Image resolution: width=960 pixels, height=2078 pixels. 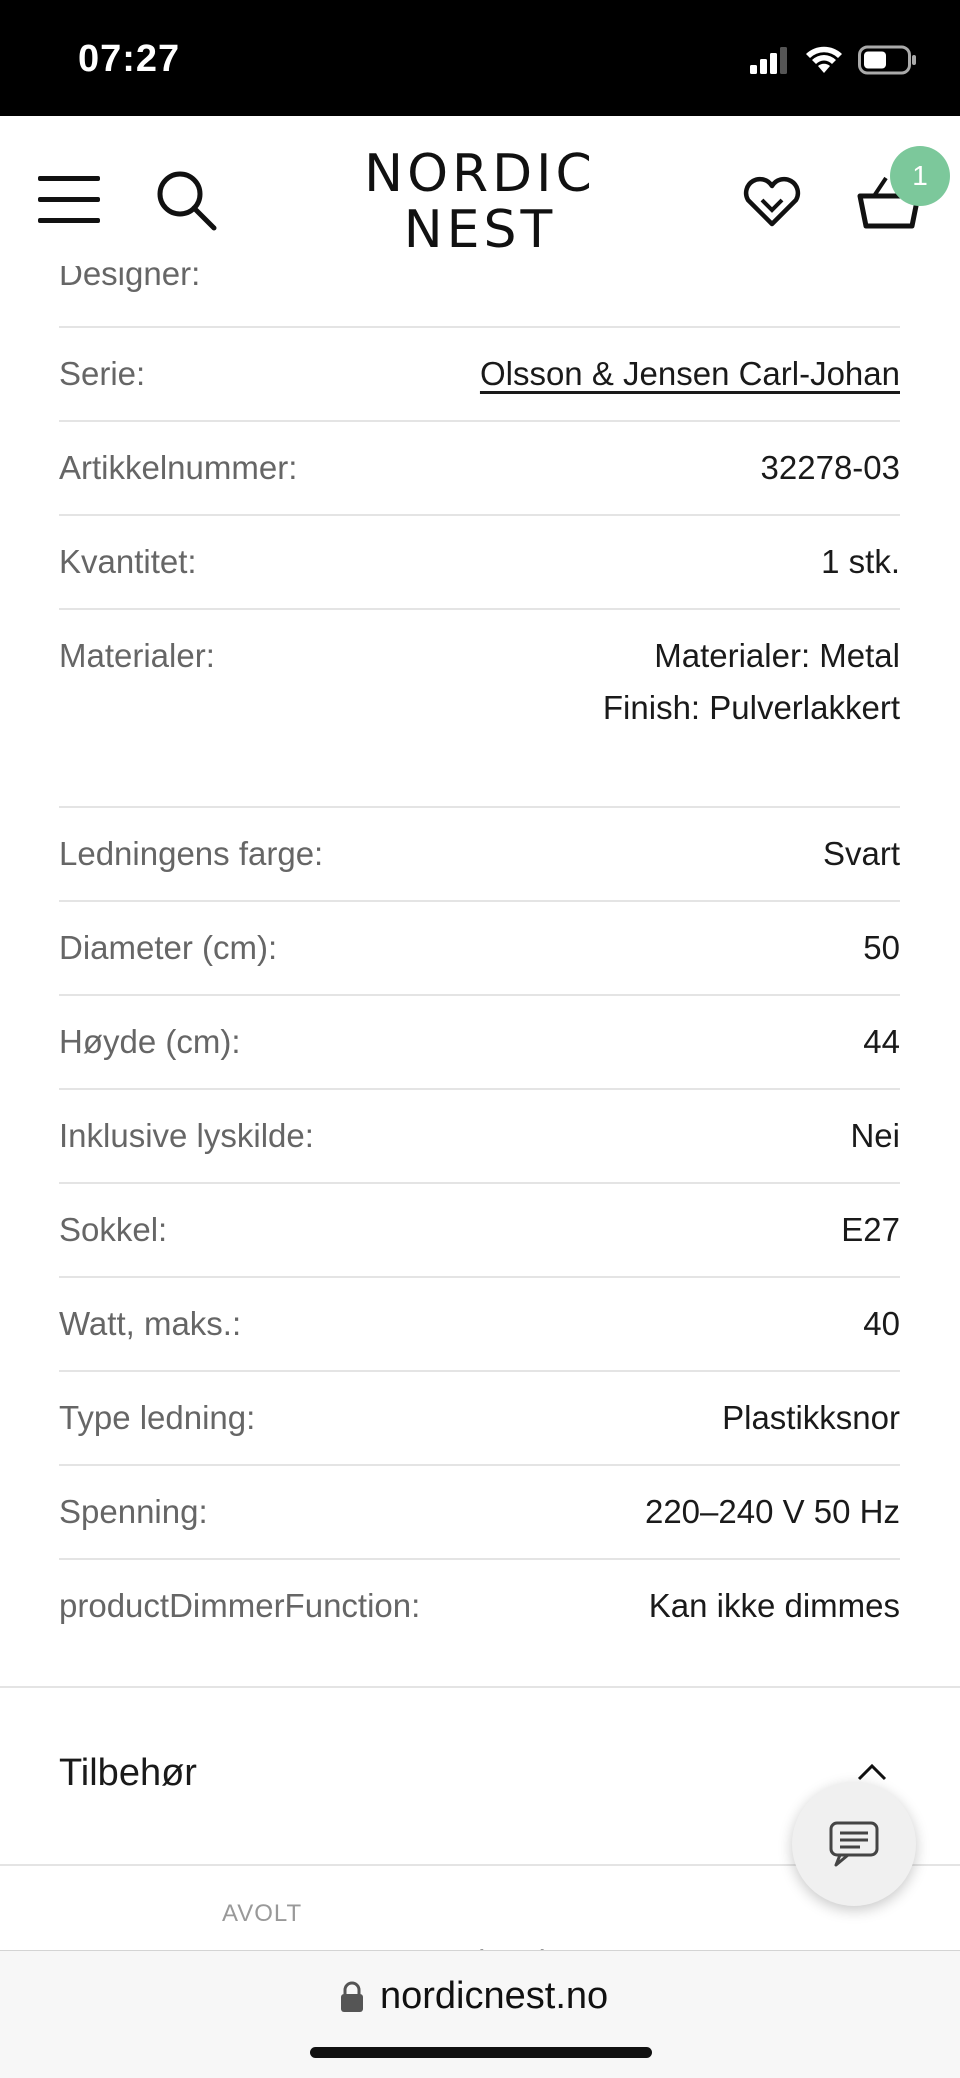 I want to click on status-bar: 07:27, so click(x=480, y=58).